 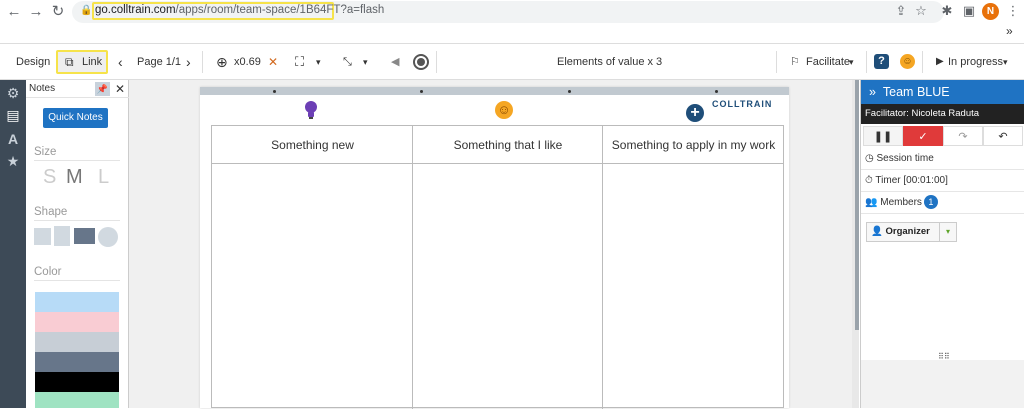 I want to click on add-icon: +, so click(x=695, y=113).